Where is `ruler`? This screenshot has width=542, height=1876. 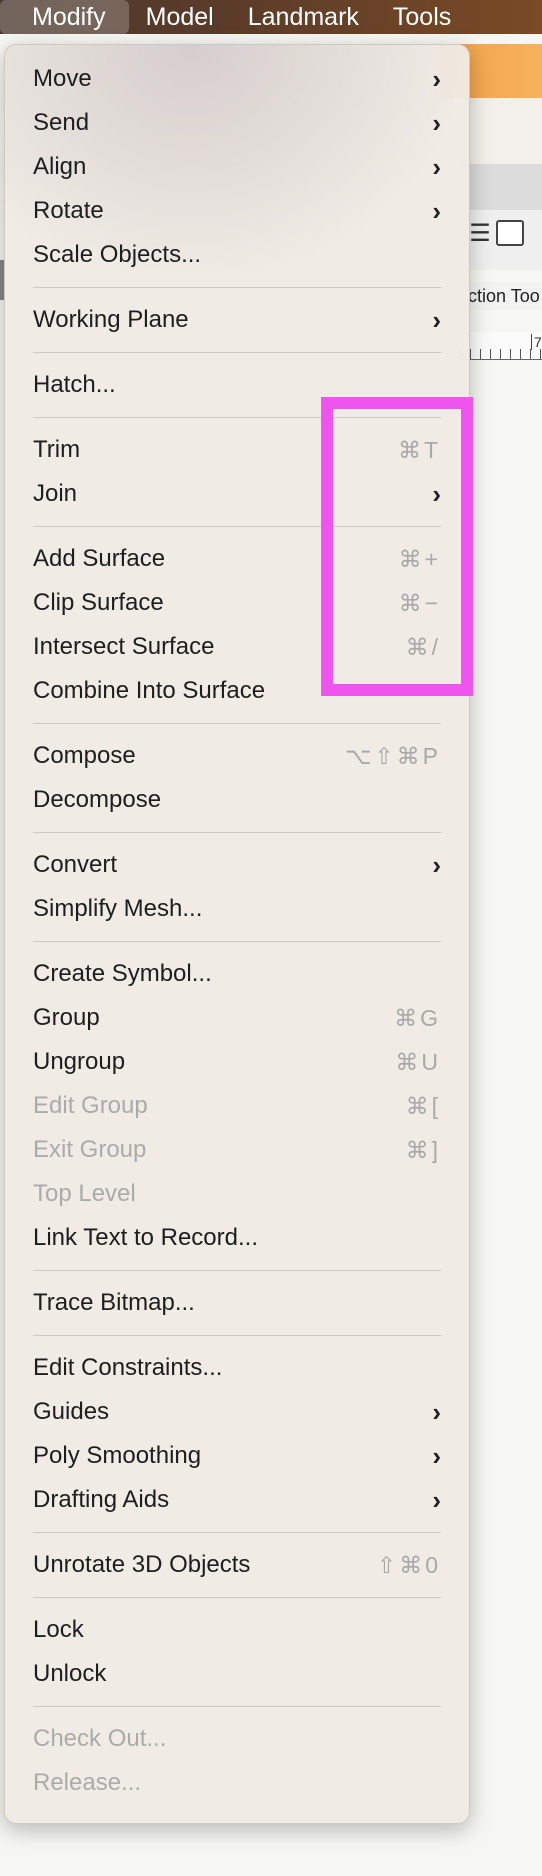
ruler is located at coordinates (501, 346).